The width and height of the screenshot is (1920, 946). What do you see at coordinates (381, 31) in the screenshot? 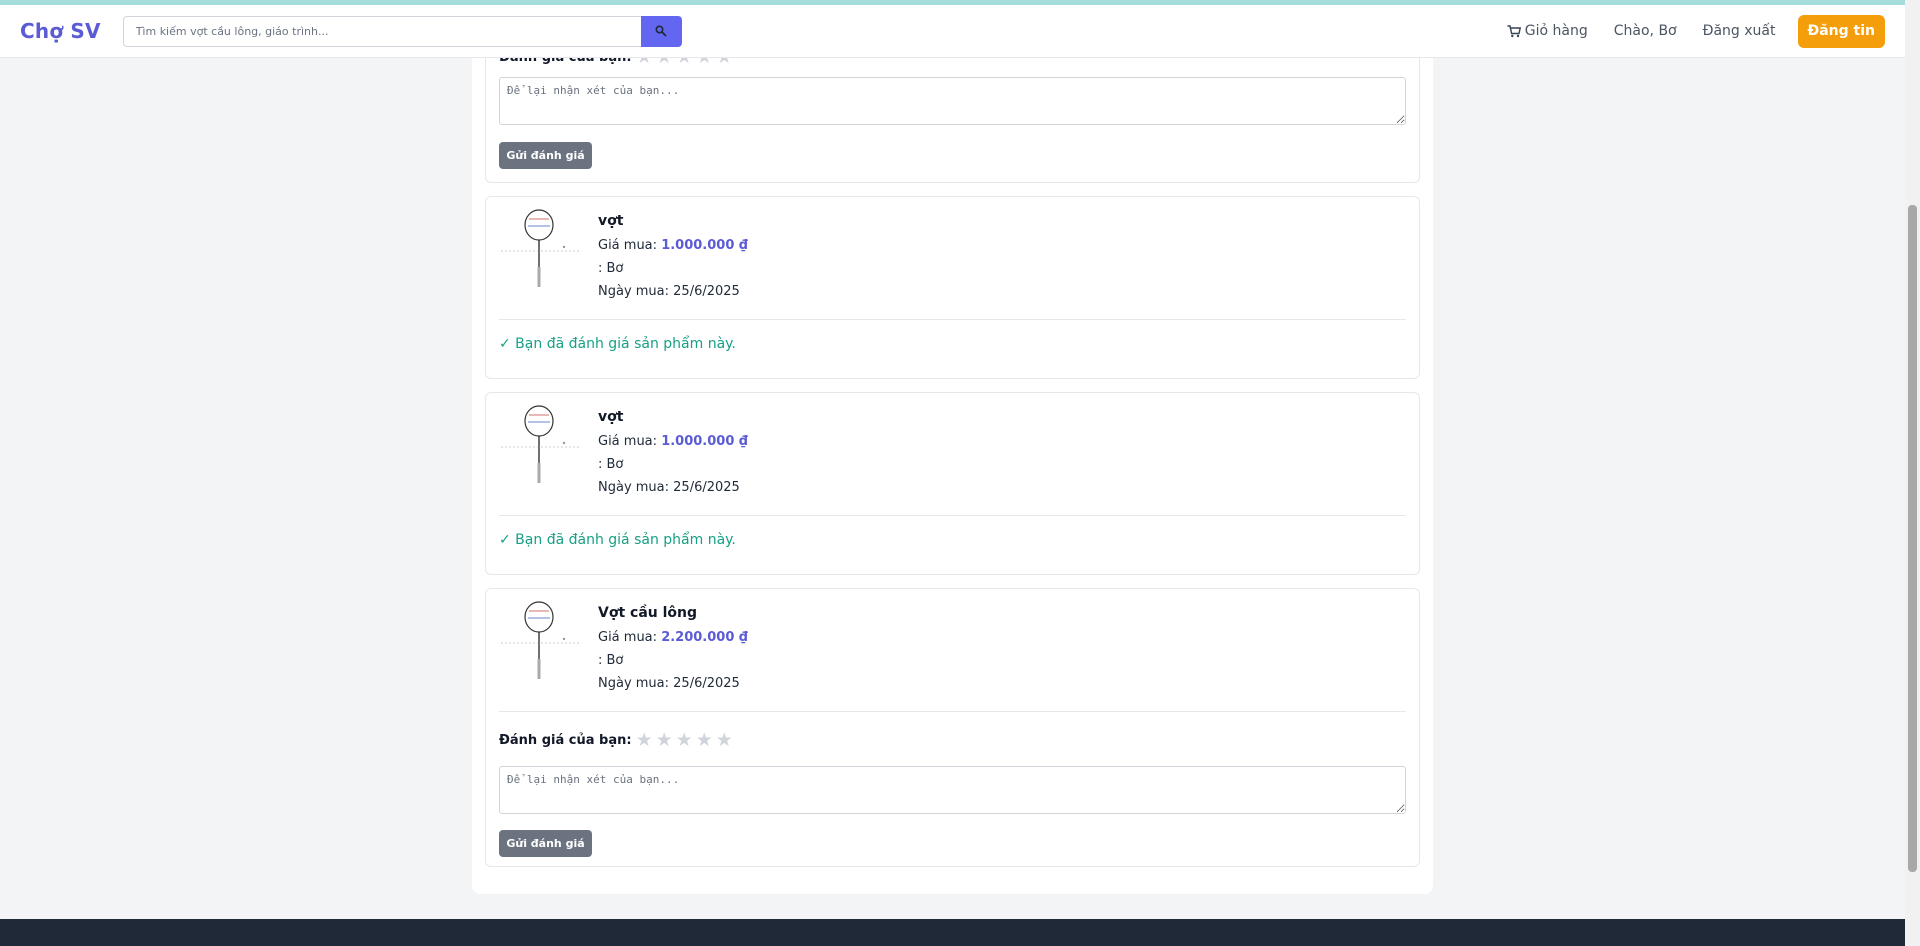
I see `search-input` at bounding box center [381, 31].